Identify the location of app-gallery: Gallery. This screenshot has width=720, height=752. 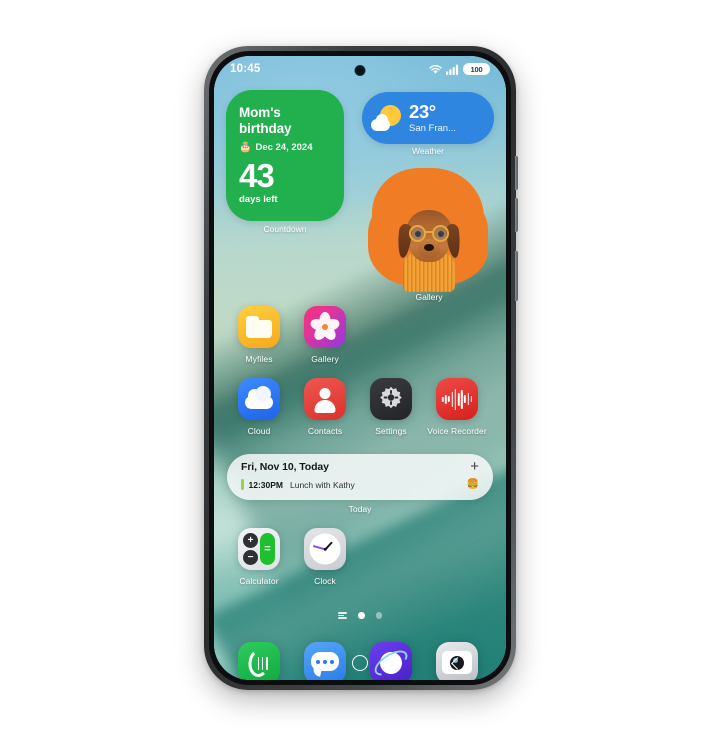
(325, 335).